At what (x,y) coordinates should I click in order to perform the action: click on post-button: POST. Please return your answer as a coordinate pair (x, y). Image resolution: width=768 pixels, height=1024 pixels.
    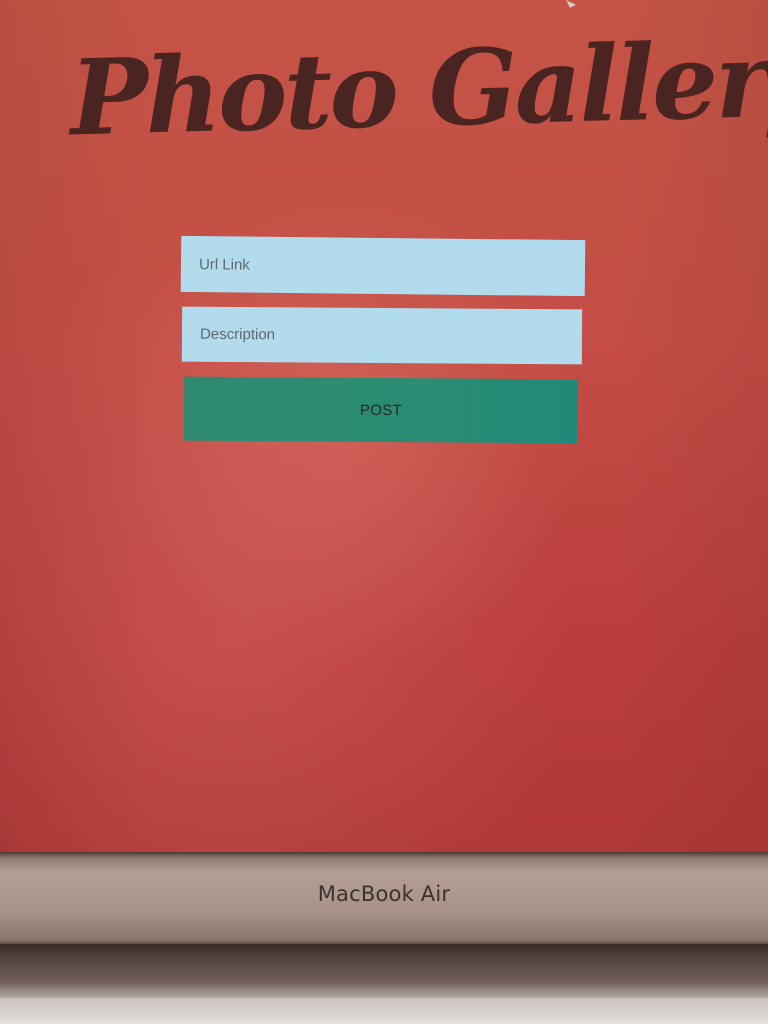
    Looking at the image, I should click on (381, 410).